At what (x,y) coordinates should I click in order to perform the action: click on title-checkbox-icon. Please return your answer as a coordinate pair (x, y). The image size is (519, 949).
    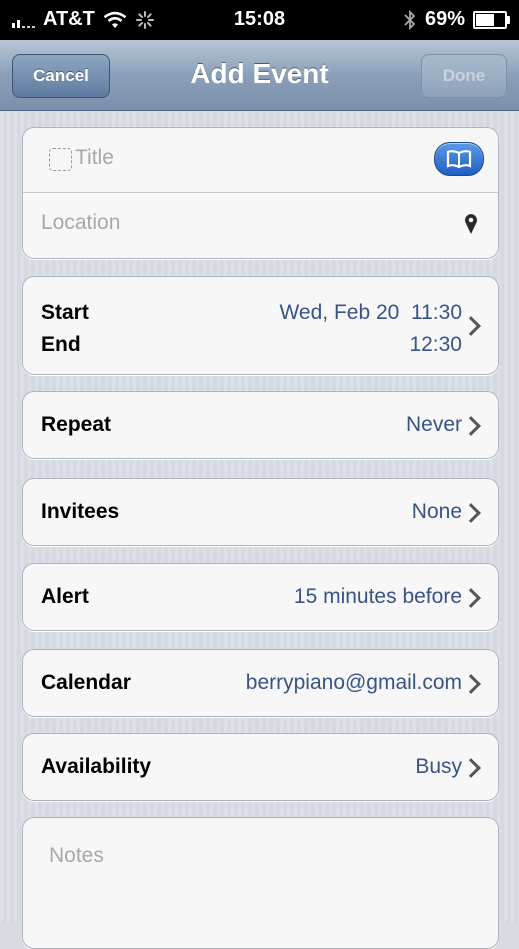
    Looking at the image, I should click on (60, 159).